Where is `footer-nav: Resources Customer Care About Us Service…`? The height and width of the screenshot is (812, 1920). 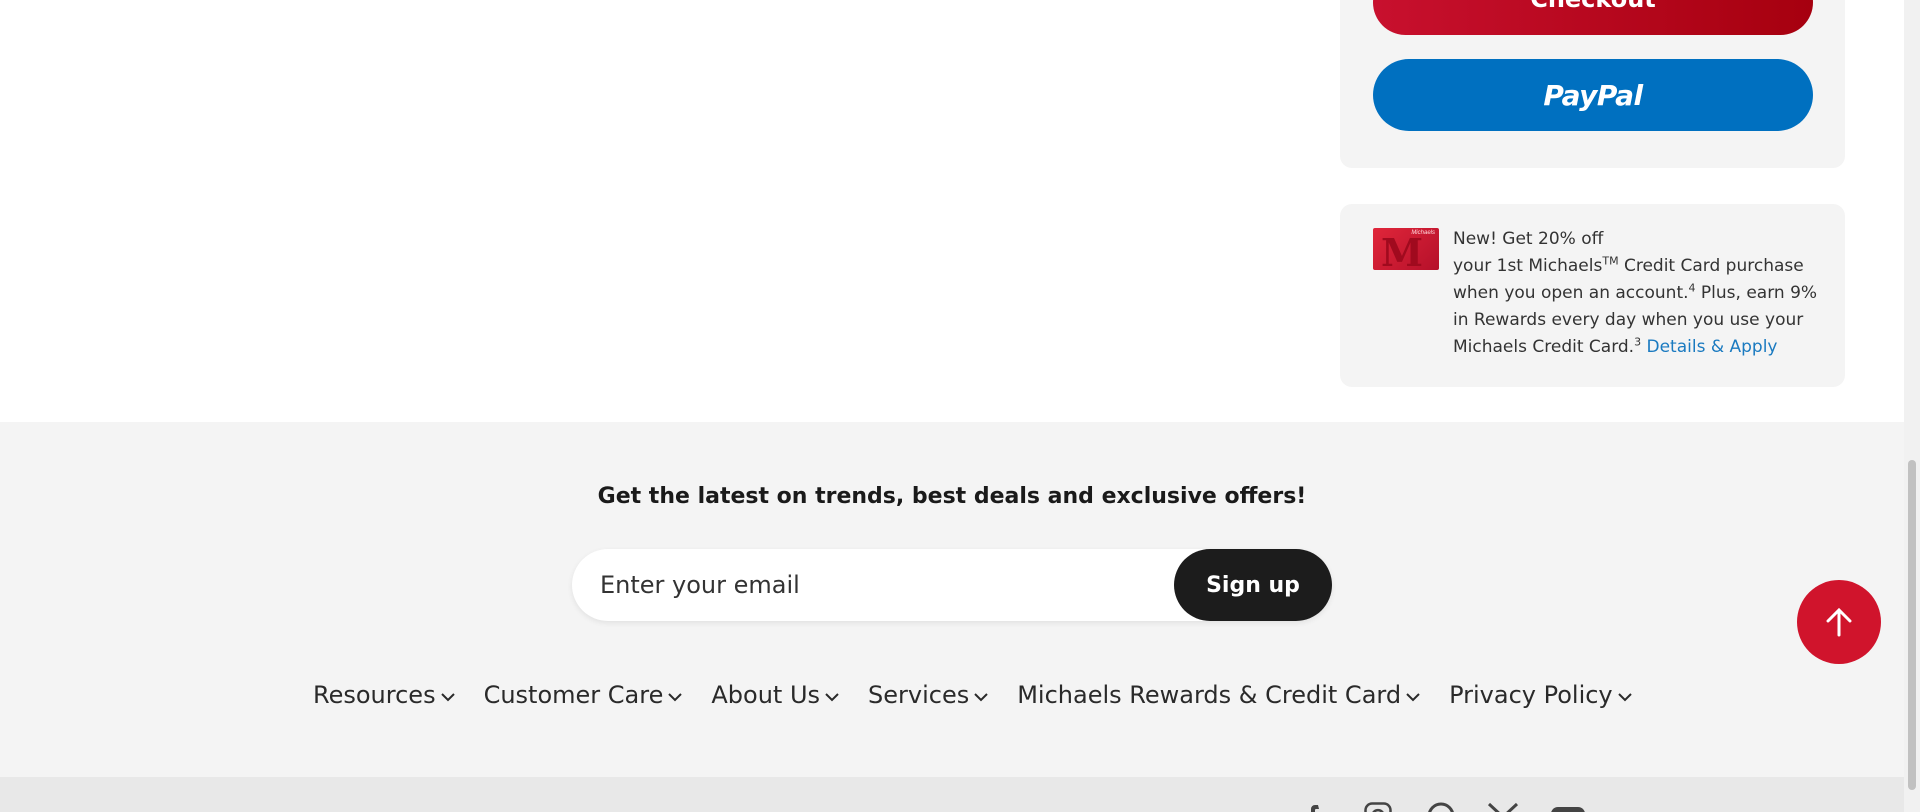
footer-nav: Resources Customer Care About Us Service… is located at coordinates (973, 695).